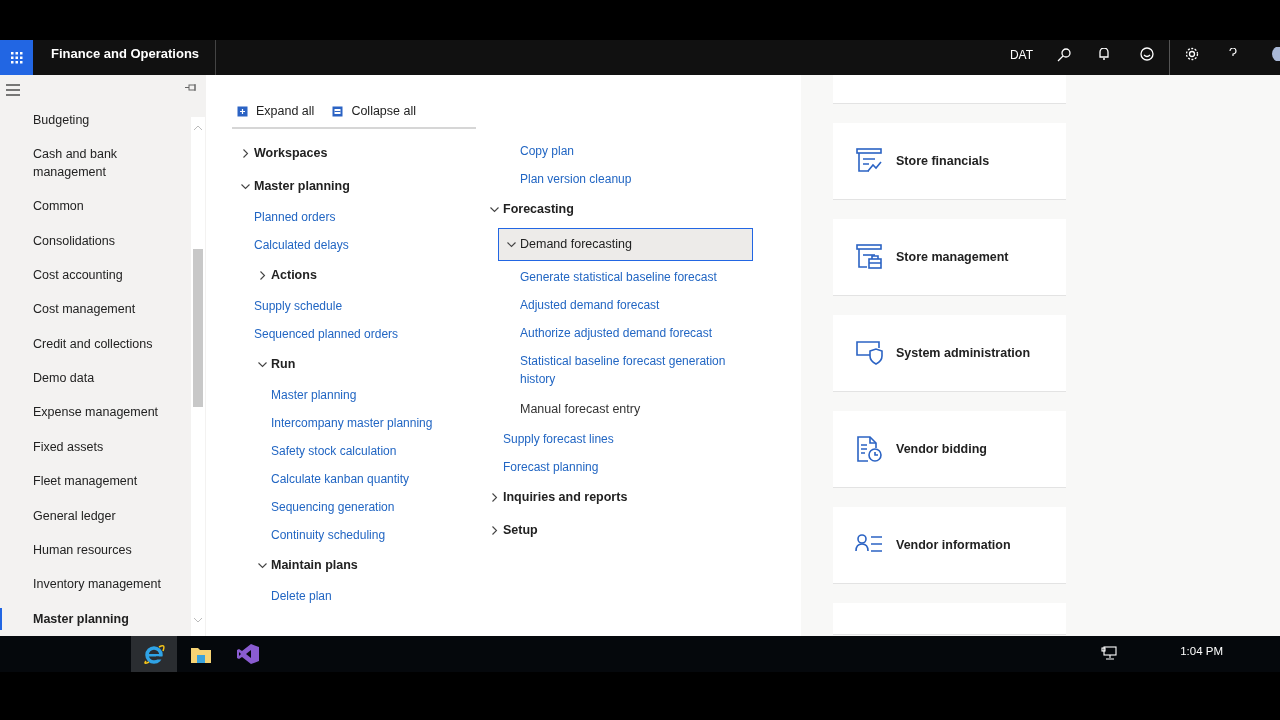 This screenshot has height=720, width=1280. I want to click on taskbar-button, so click(154, 654).